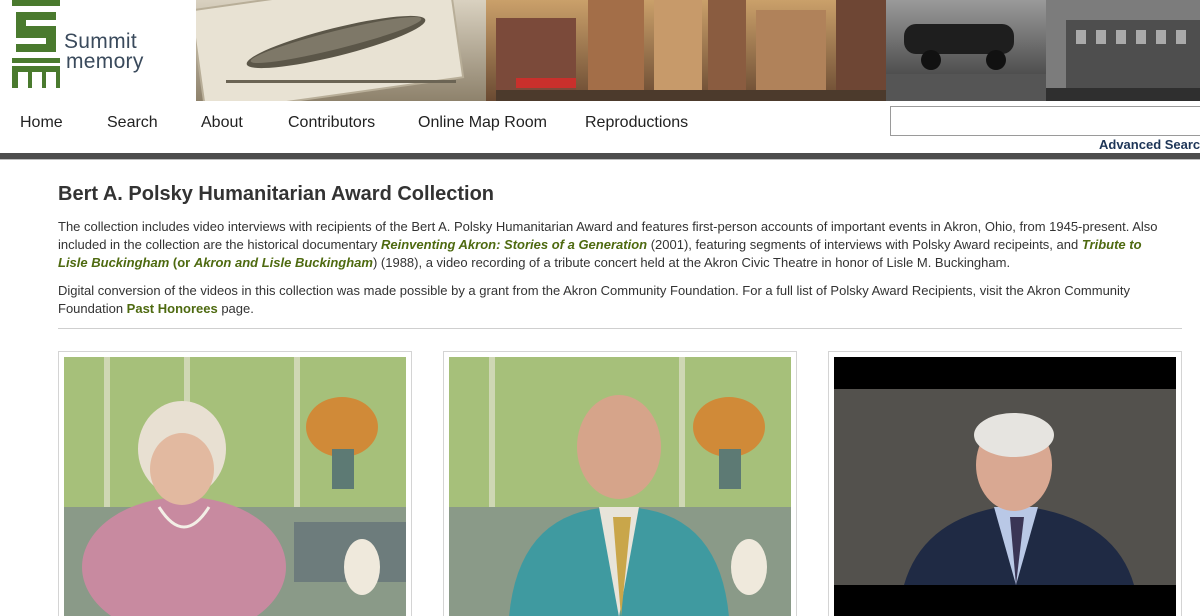  I want to click on logo-wordmark: Summit memory, so click(104, 52).